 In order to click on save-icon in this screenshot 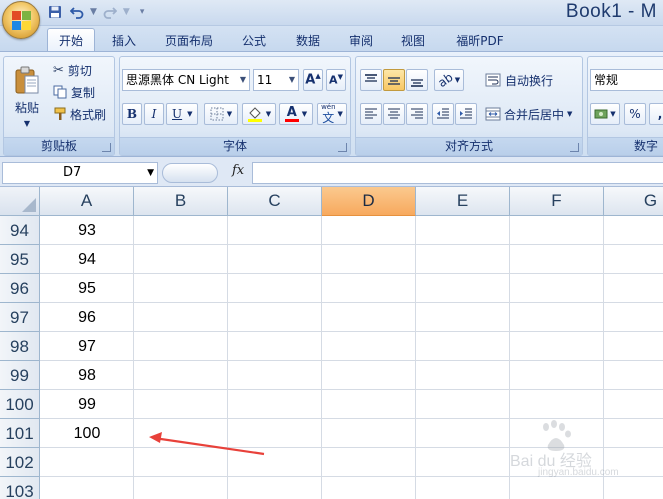, I will do `click(55, 12)`.